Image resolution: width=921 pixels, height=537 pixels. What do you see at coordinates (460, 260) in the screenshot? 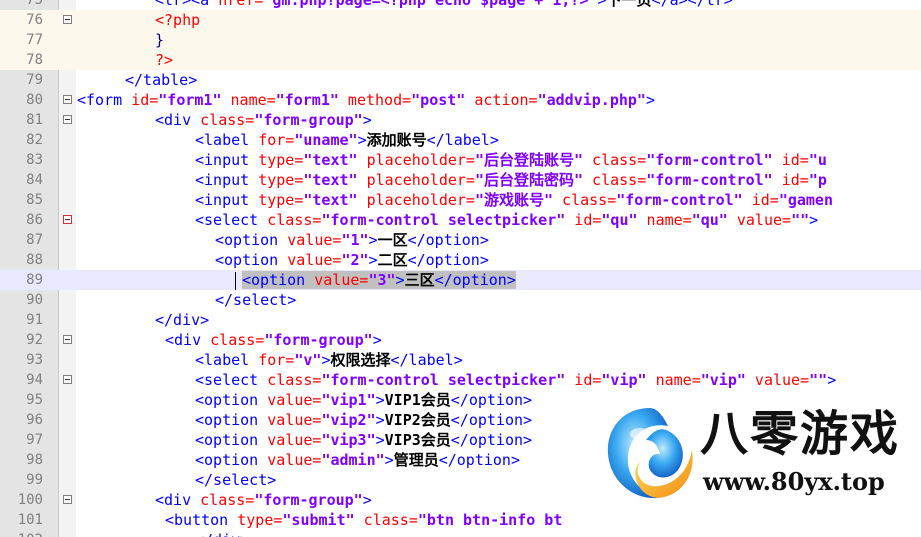
I see `code-line: 88 <option value="2">二区</option>` at bounding box center [460, 260].